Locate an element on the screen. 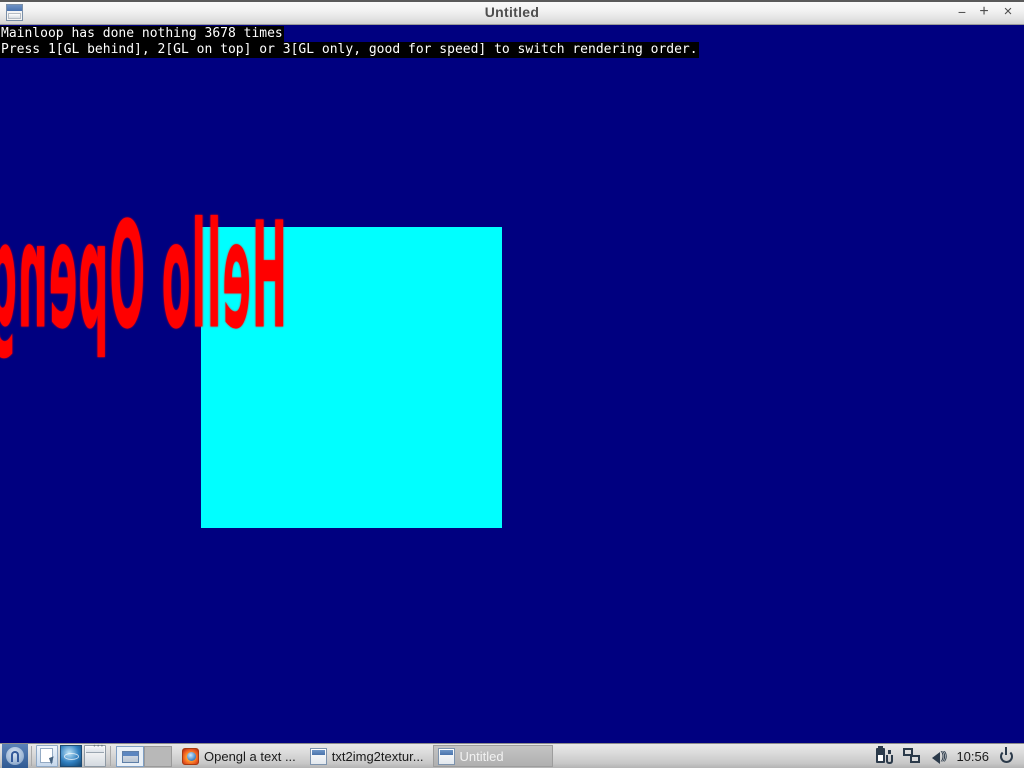  start-menu-icon is located at coordinates (15, 756).